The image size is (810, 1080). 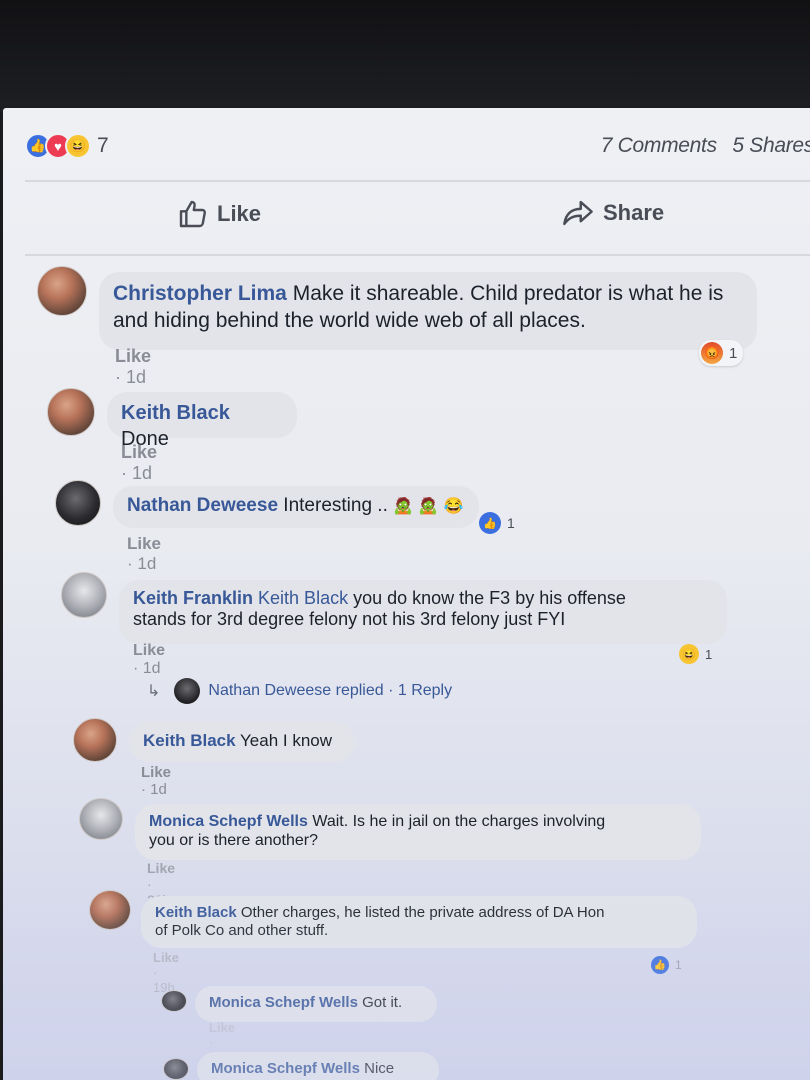 I want to click on reply-text: replied, so click(x=359, y=690).